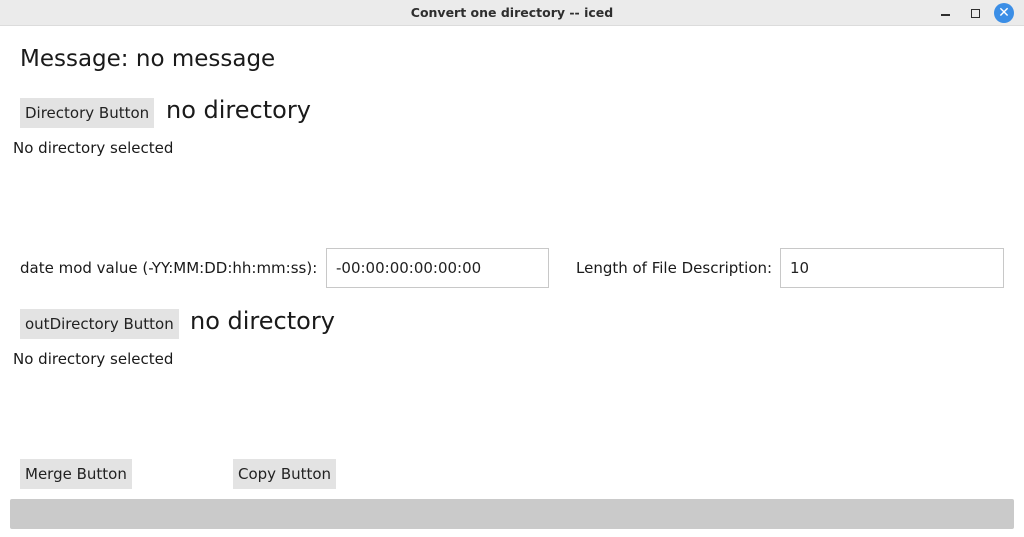  Describe the element at coordinates (169, 268) in the screenshot. I see `date-mod-label: date mod value (-YY:MM:DD:hh:mm:ss):` at that location.